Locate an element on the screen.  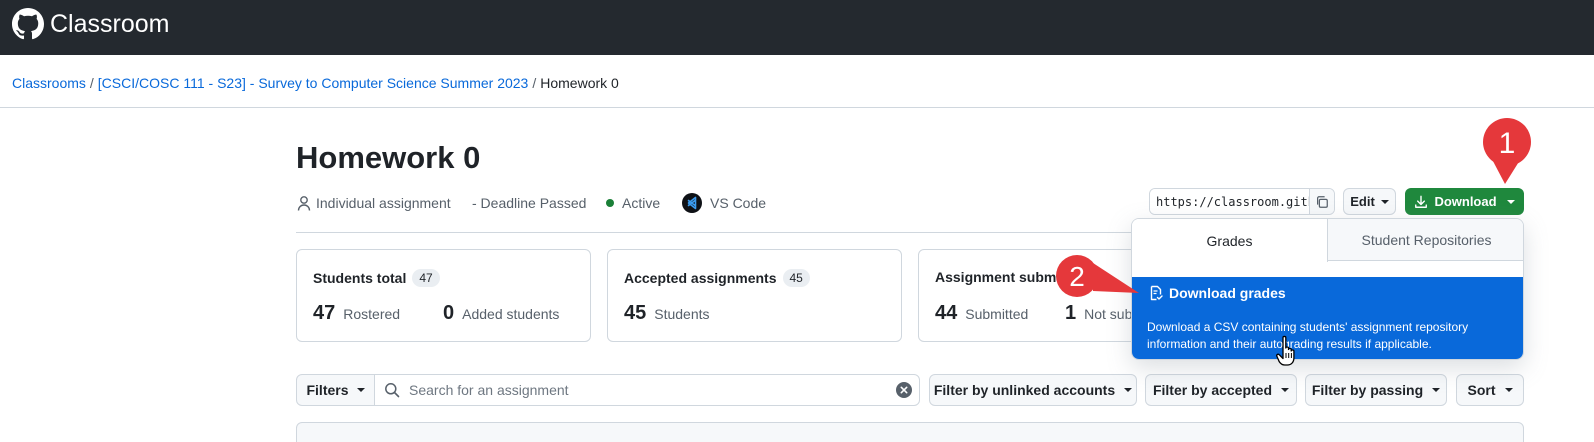
tab-label: Student Repositories is located at coordinates (1426, 240).